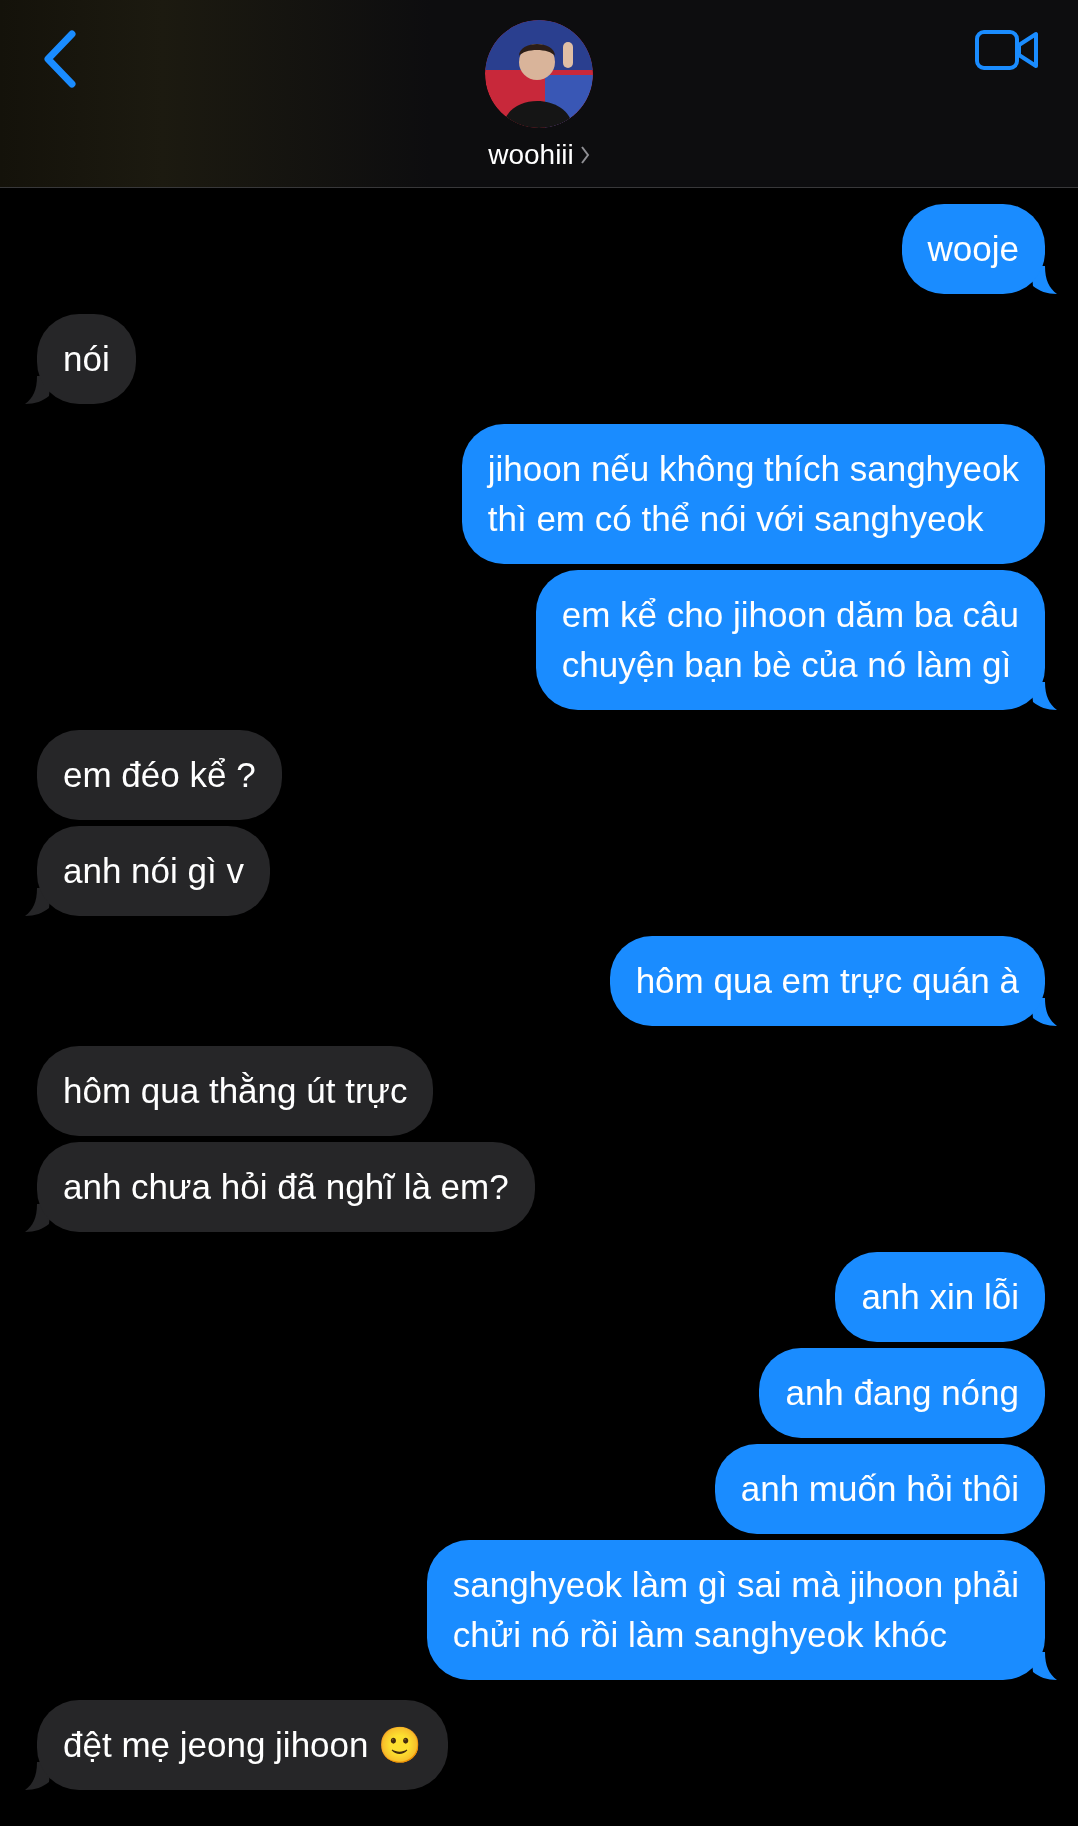 The height and width of the screenshot is (1826, 1078). What do you see at coordinates (753, 494) in the screenshot?
I see `message-bubble: jihoon nếu không thích sanghyeok thì em có thể nói với sanghyeok` at bounding box center [753, 494].